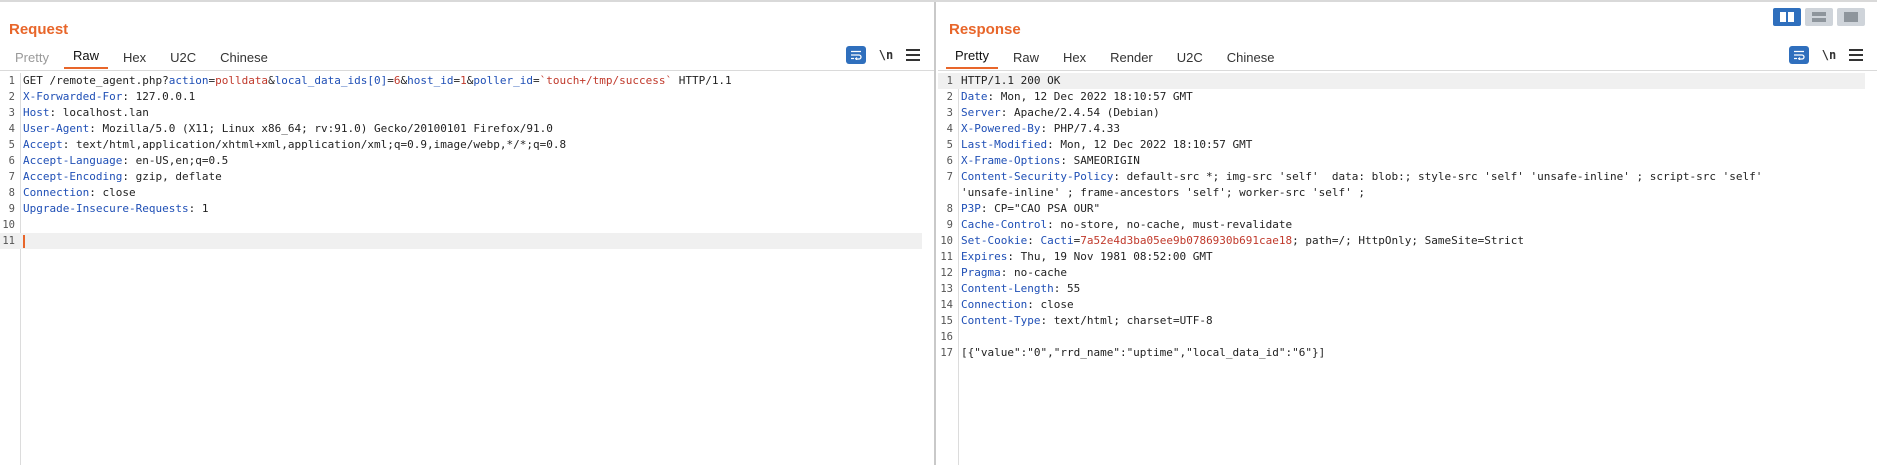 The height and width of the screenshot is (465, 1877). I want to click on header-name: X-Frame-Options, so click(1011, 160).